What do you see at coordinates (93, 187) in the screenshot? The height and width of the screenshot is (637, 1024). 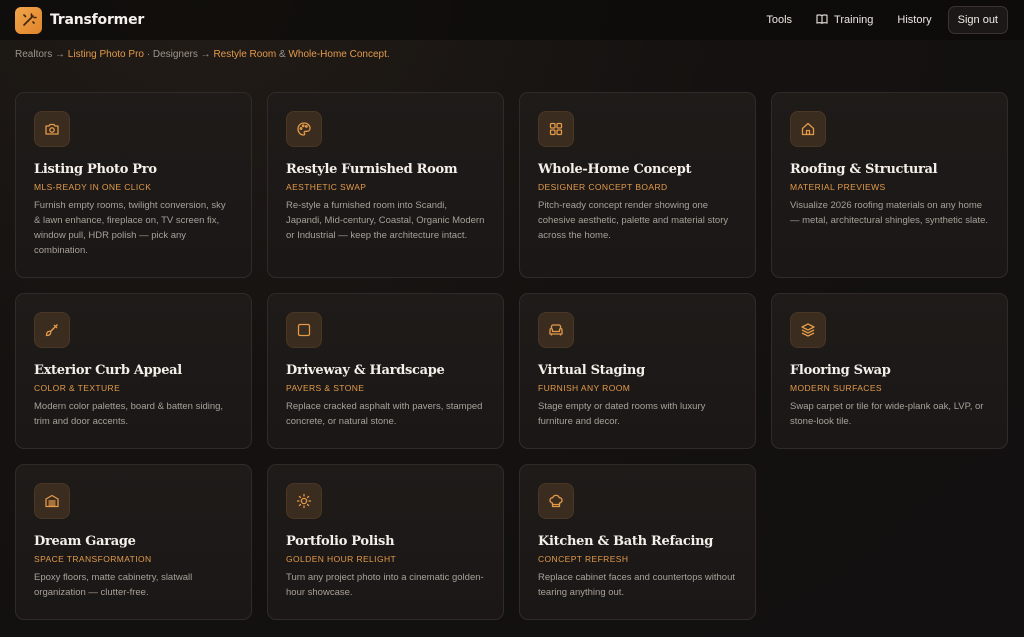 I see `card-subtitle: MLS-READY IN ONE CLICK` at bounding box center [93, 187].